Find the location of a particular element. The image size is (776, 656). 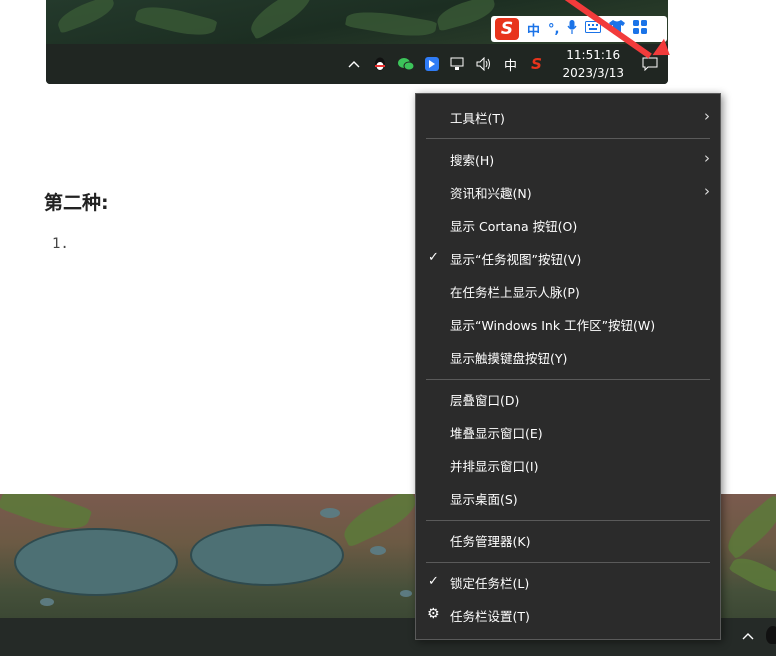

clock-date: 2023/3/13 is located at coordinates (593, 73).